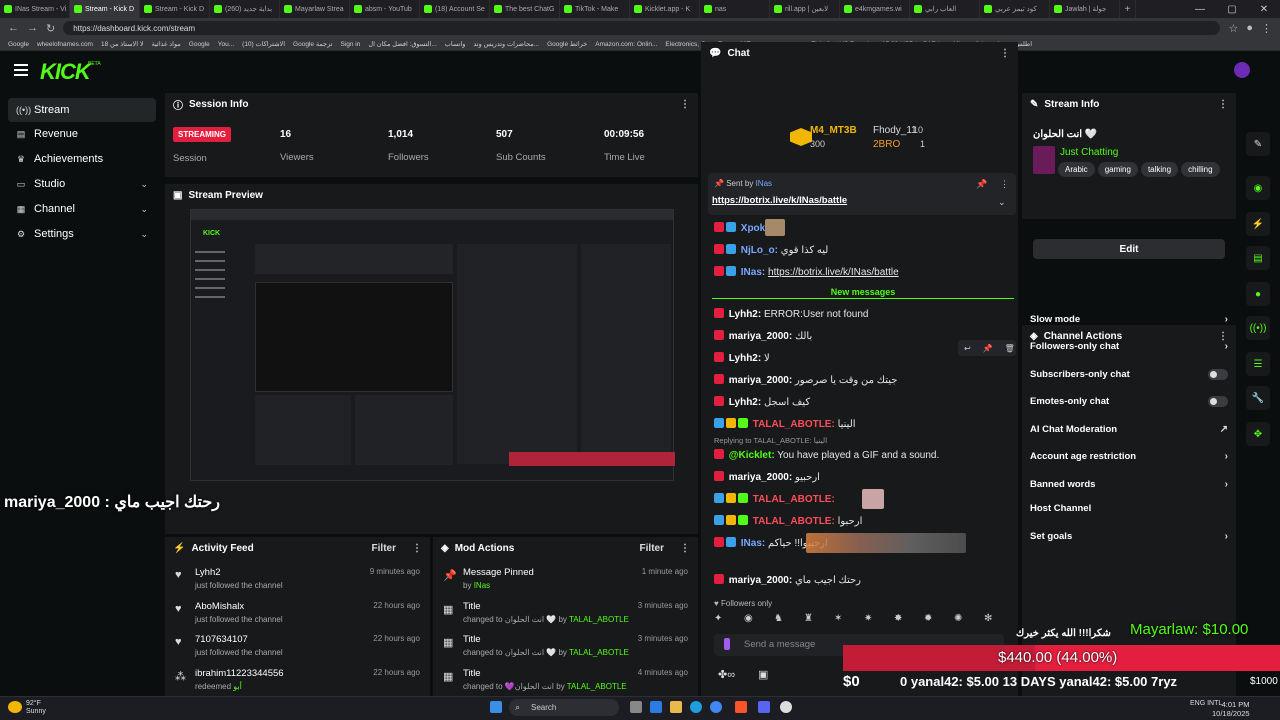 This screenshot has height=720, width=1280. I want to click on bookmark-item: لا الاستاذ من 18, so click(122, 44).